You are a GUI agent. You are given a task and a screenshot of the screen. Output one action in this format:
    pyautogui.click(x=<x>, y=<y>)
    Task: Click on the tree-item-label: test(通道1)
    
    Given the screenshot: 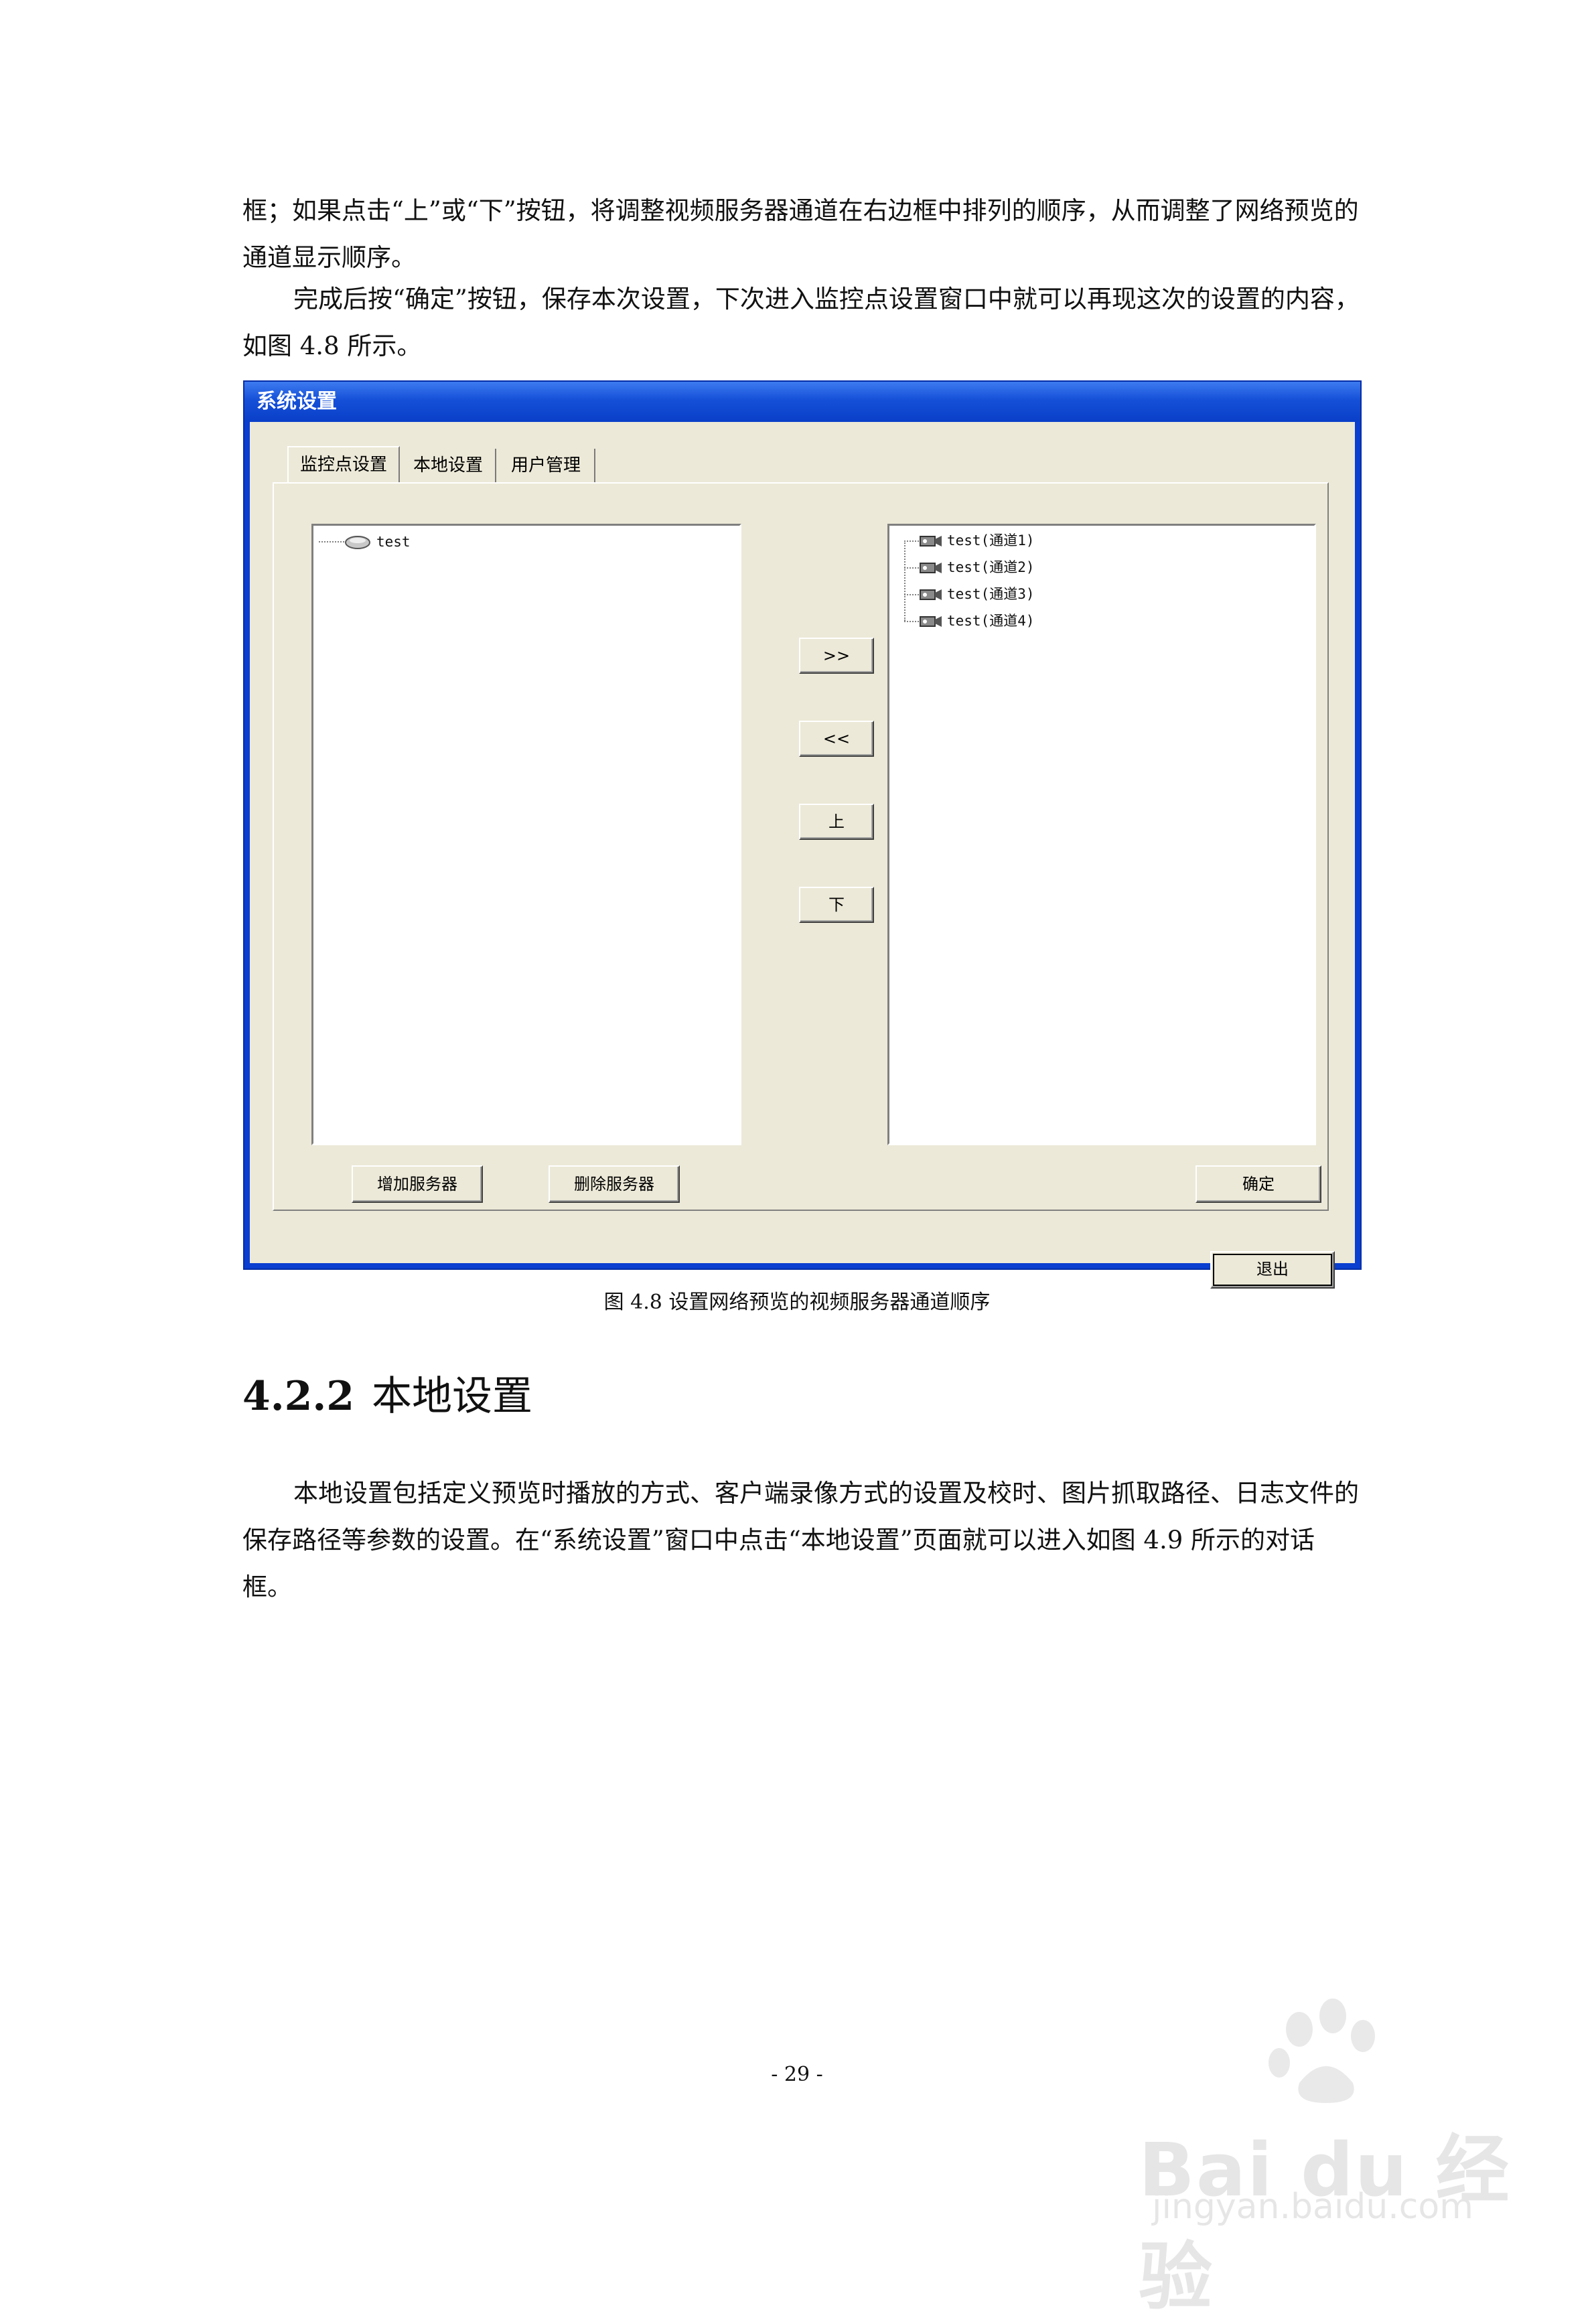 What is the action you would take?
    pyautogui.click(x=991, y=541)
    